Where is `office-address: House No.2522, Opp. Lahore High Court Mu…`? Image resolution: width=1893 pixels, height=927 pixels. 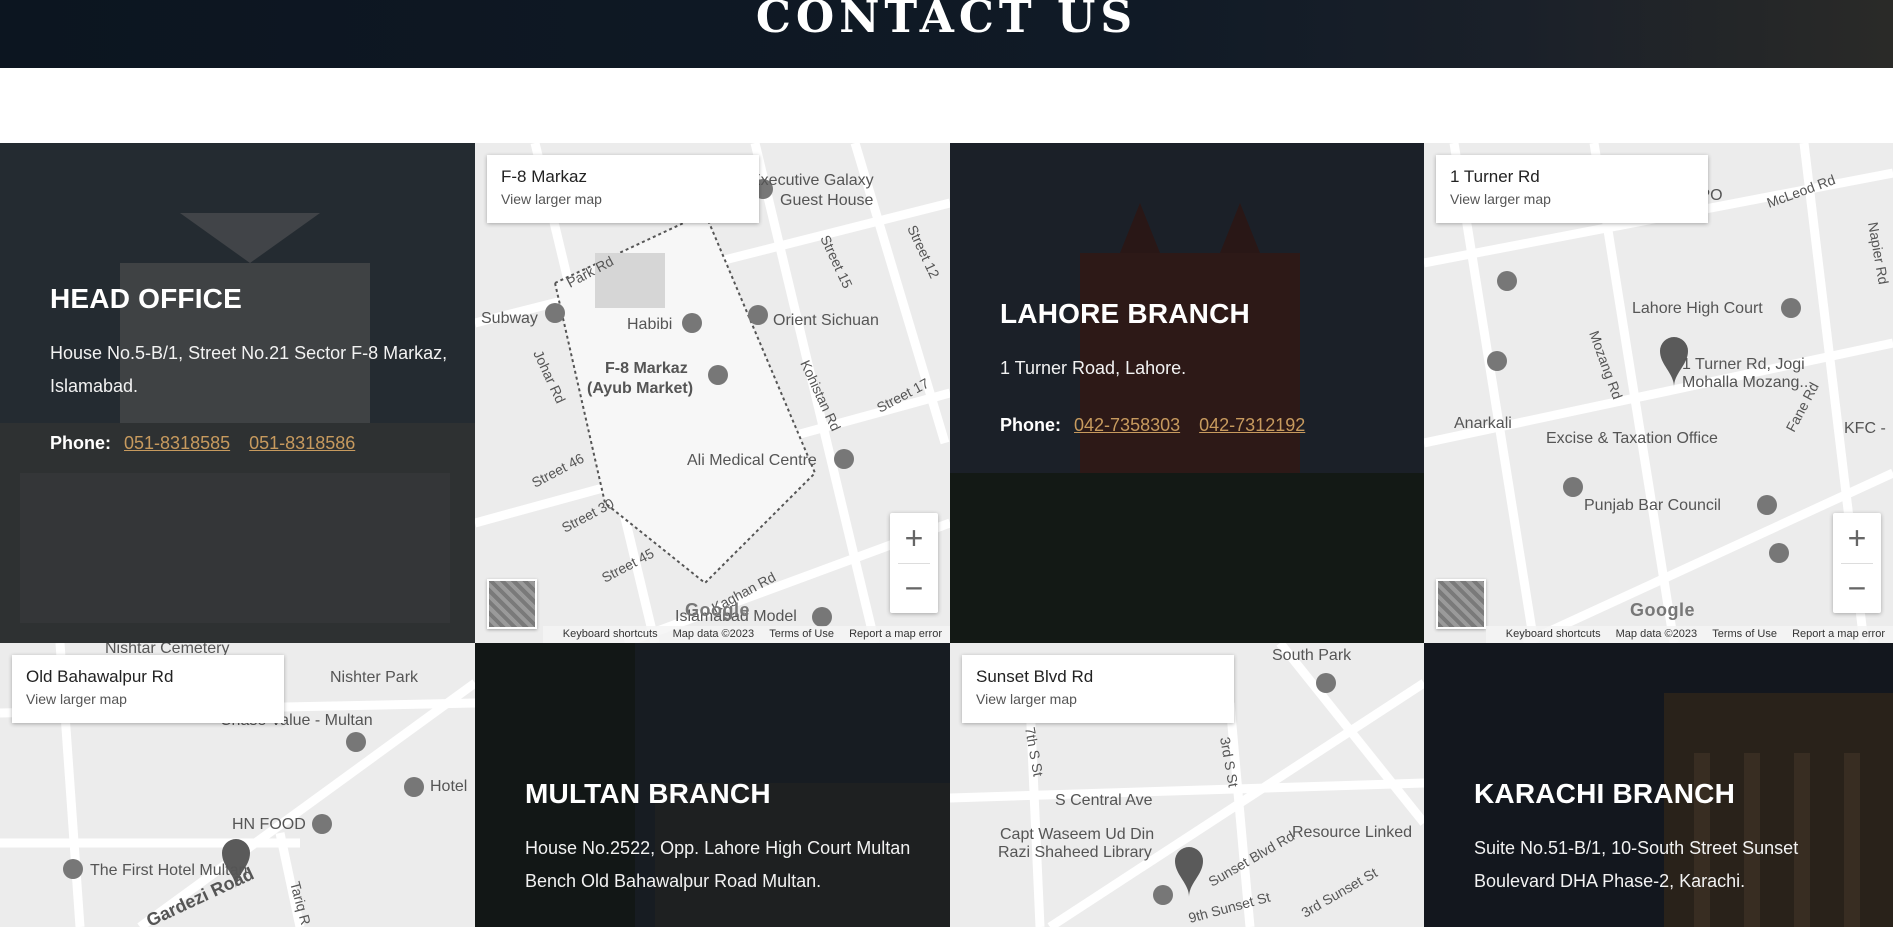
office-address: House No.2522, Opp. Lahore High Court Mu… is located at coordinates (718, 864).